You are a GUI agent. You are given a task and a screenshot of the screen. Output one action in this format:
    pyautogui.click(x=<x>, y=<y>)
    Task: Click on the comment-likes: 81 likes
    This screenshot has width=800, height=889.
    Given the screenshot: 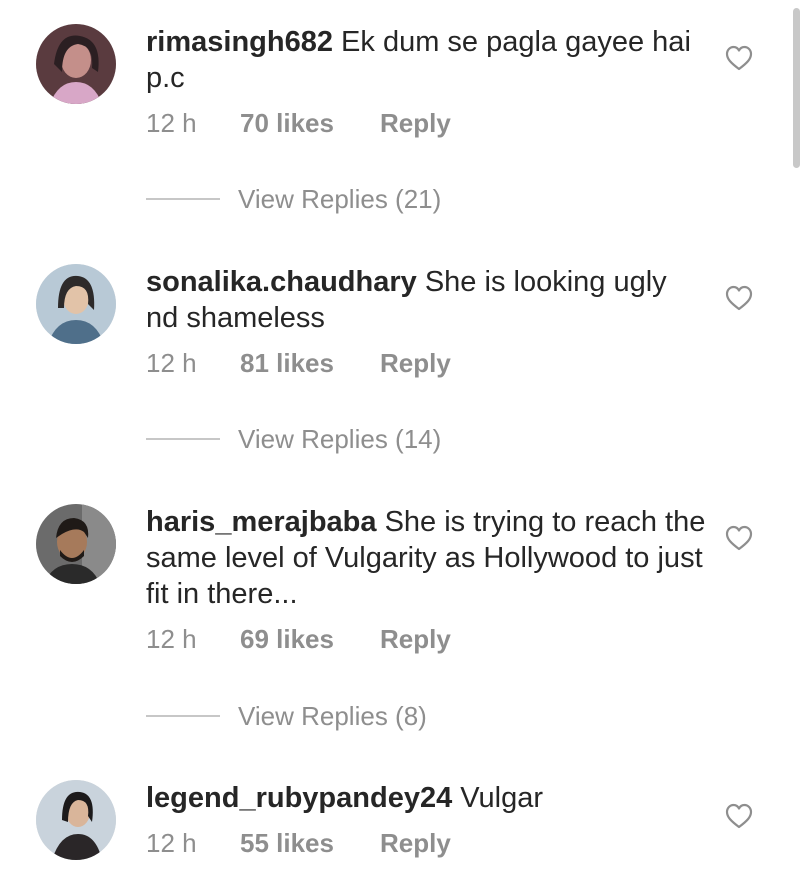 What is the action you would take?
    pyautogui.click(x=287, y=363)
    